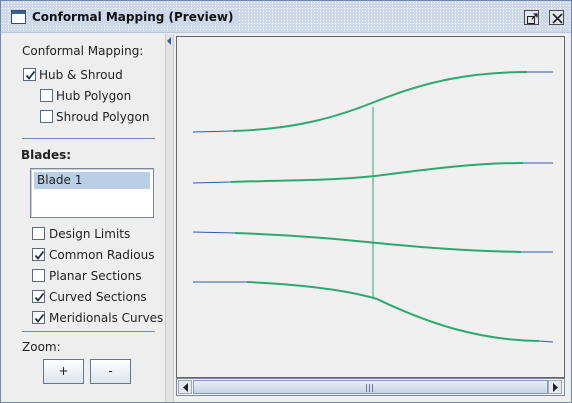  What do you see at coordinates (46, 95) in the screenshot?
I see `hub-polygon-checkbox` at bounding box center [46, 95].